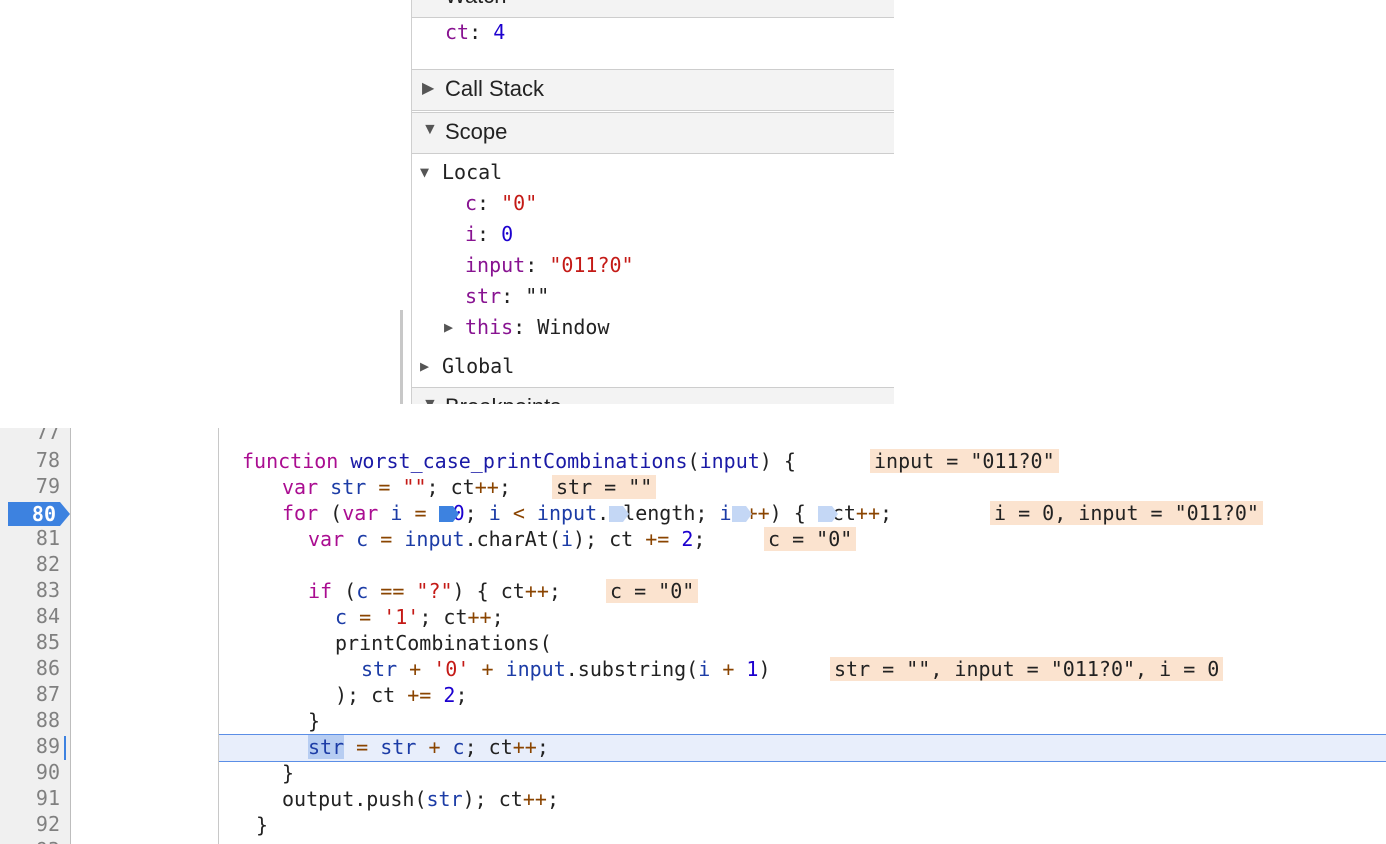  What do you see at coordinates (475, 32) in the screenshot?
I see `watch-item: ct: 4` at bounding box center [475, 32].